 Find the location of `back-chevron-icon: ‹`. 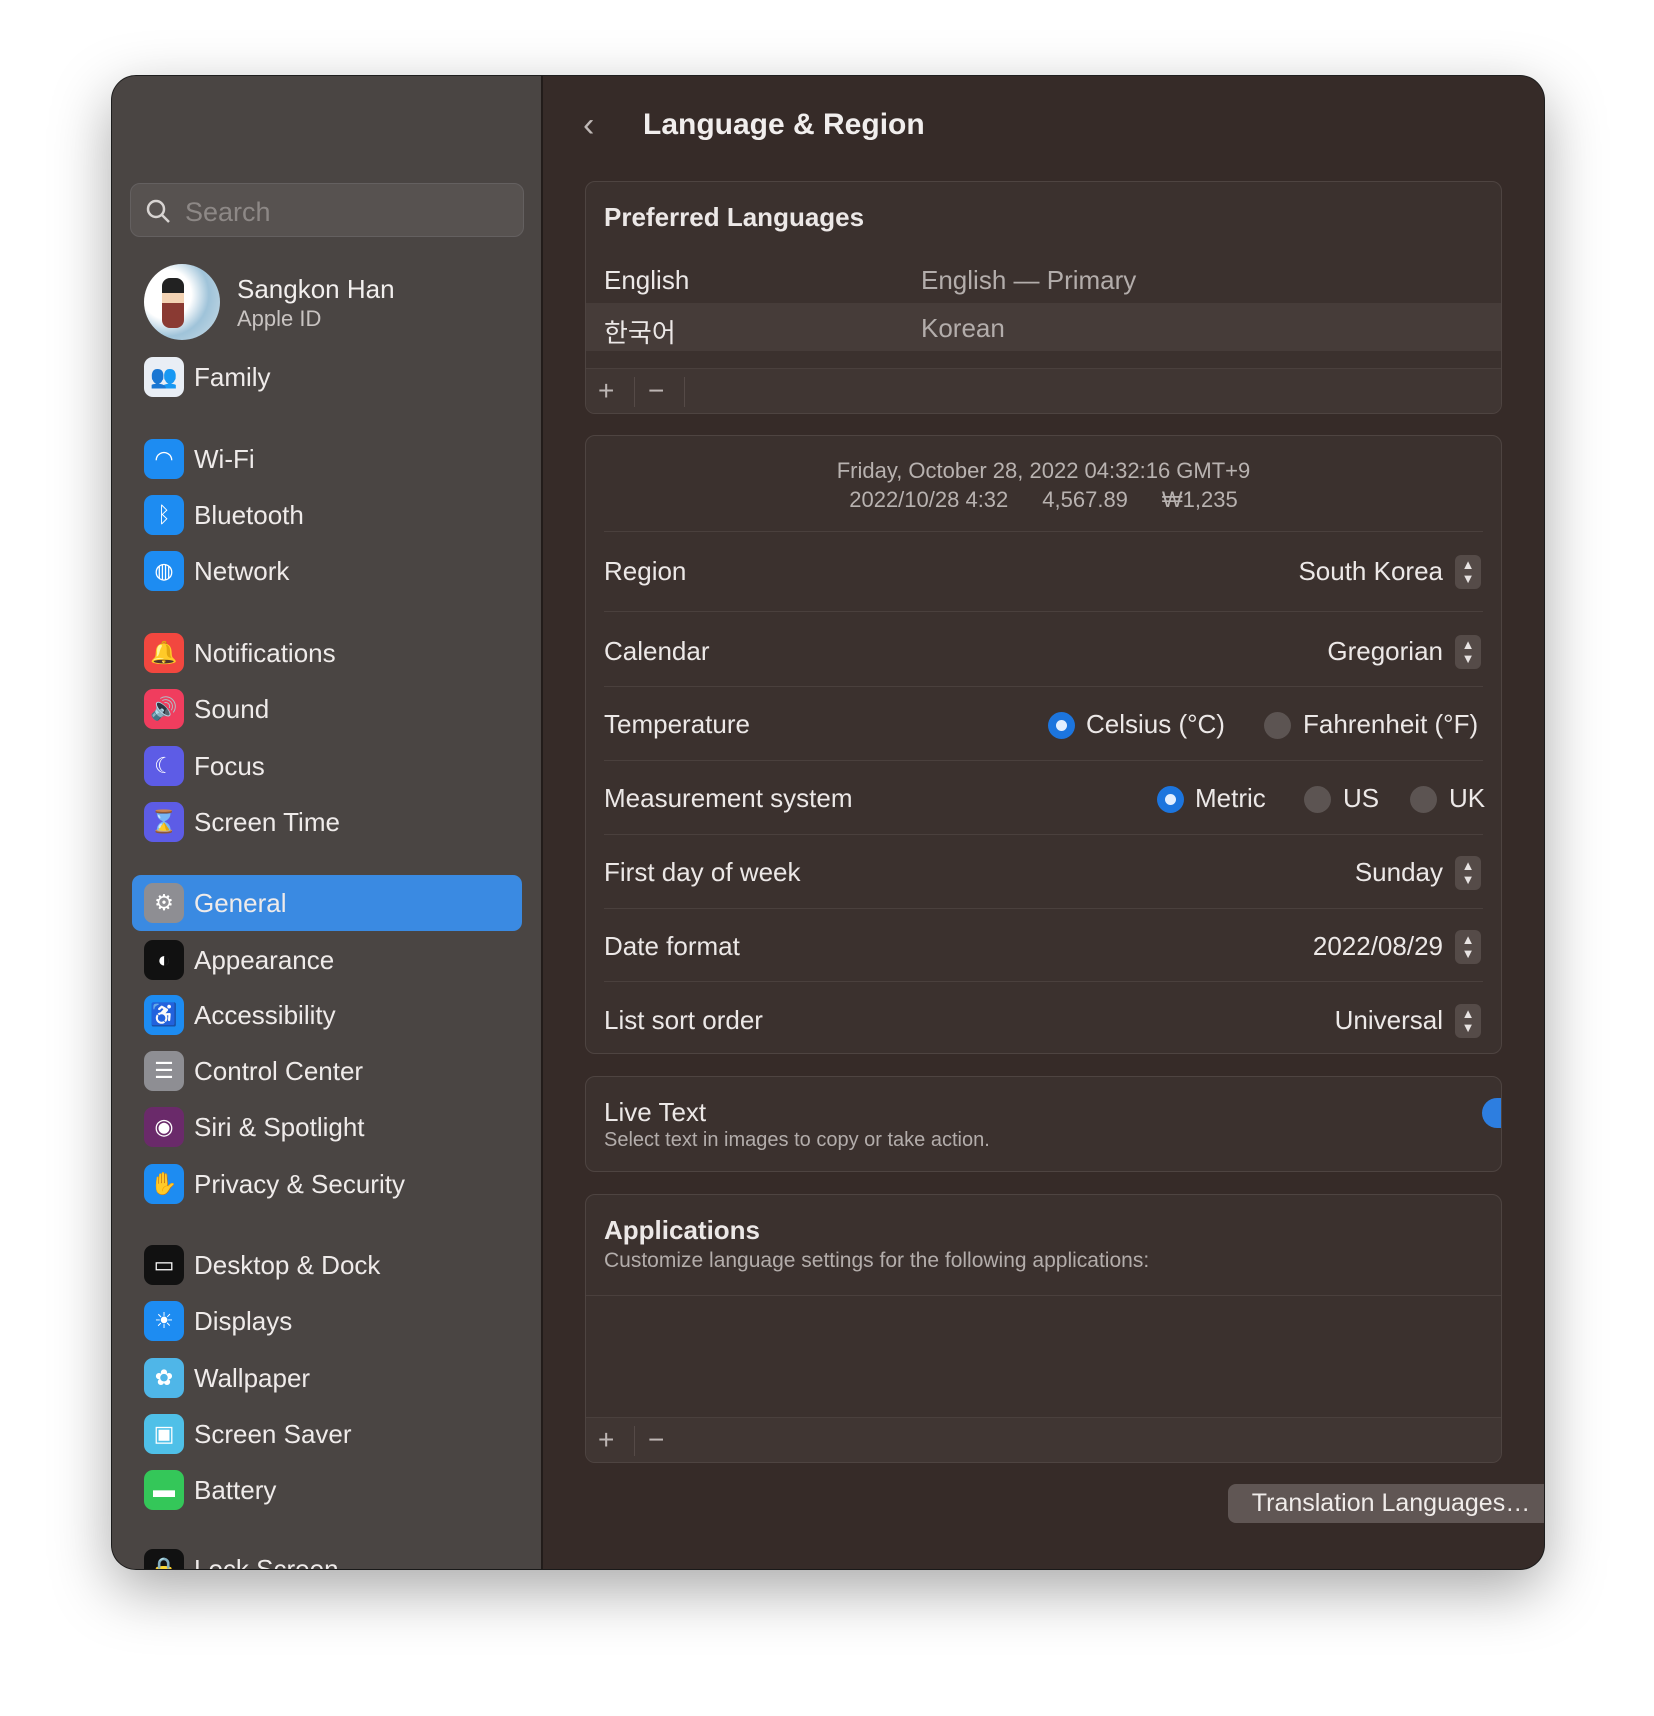

back-chevron-icon: ‹ is located at coordinates (588, 125).